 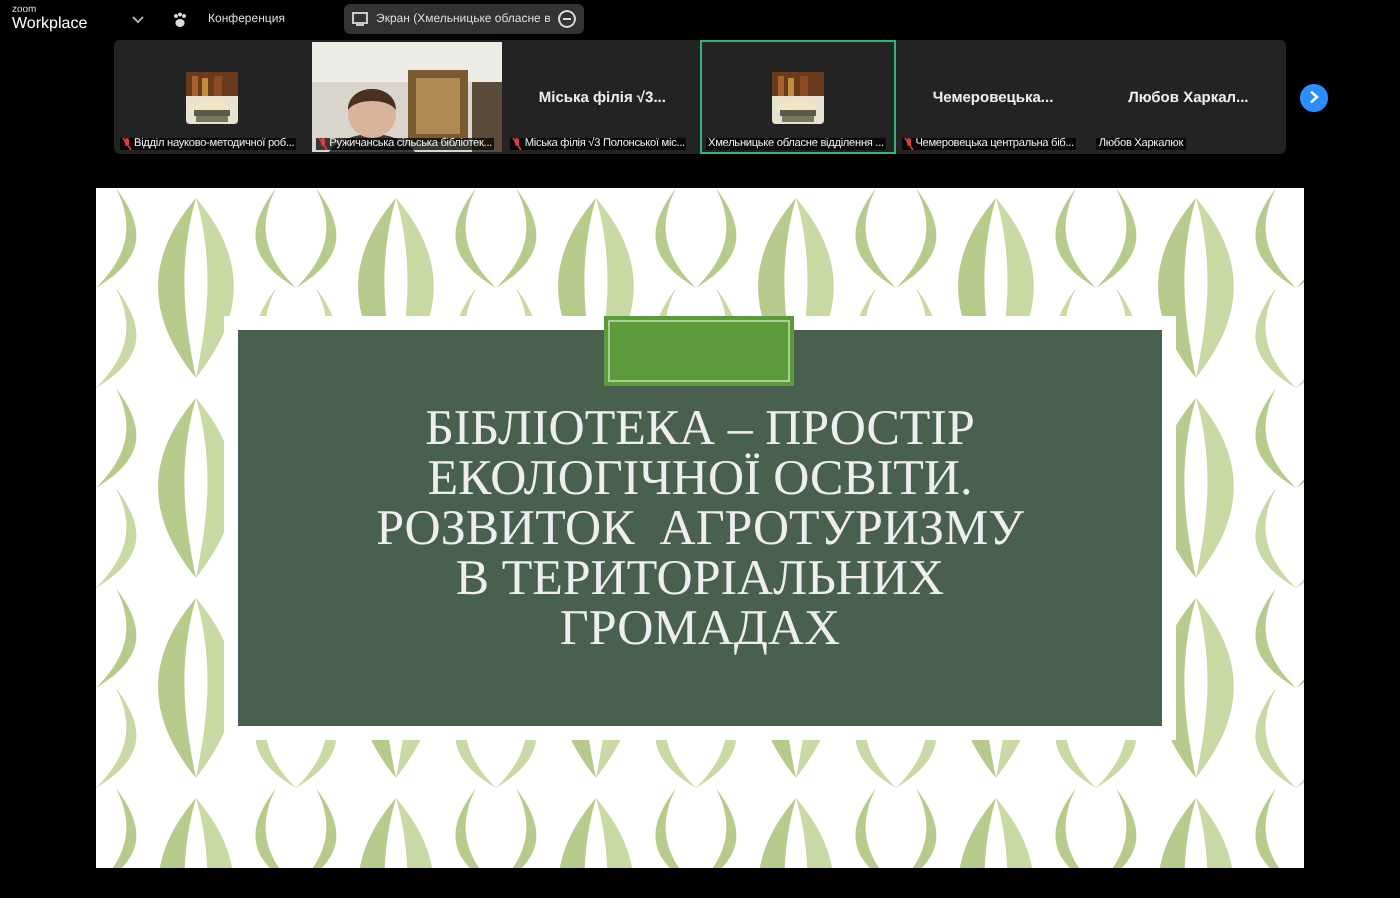 What do you see at coordinates (700, 429) in the screenshot?
I see `slide-title: БІБЛІОТЕКА – ПРОСТІР` at bounding box center [700, 429].